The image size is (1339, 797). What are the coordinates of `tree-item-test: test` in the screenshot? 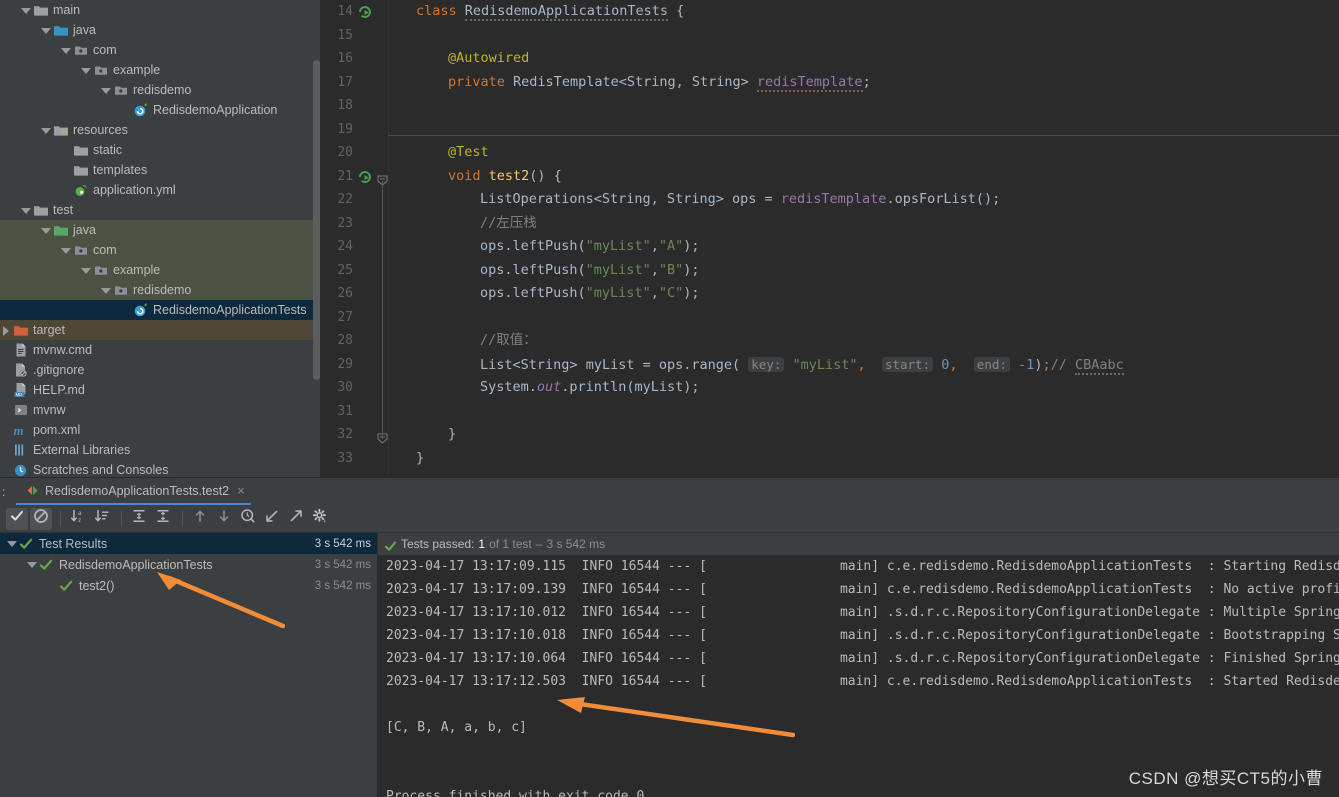 It's located at (160, 210).